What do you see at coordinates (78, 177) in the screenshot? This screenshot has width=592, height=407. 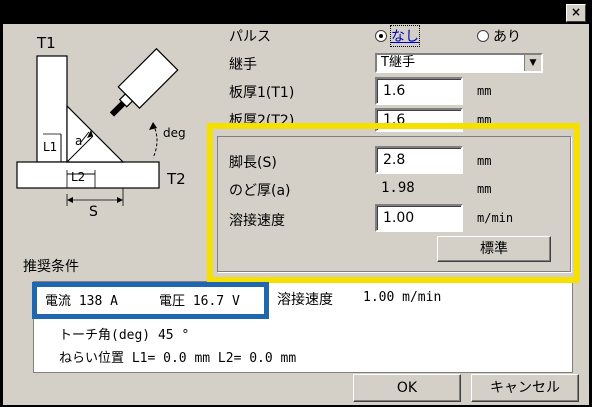 I see `diagram-label-l2: L2` at bounding box center [78, 177].